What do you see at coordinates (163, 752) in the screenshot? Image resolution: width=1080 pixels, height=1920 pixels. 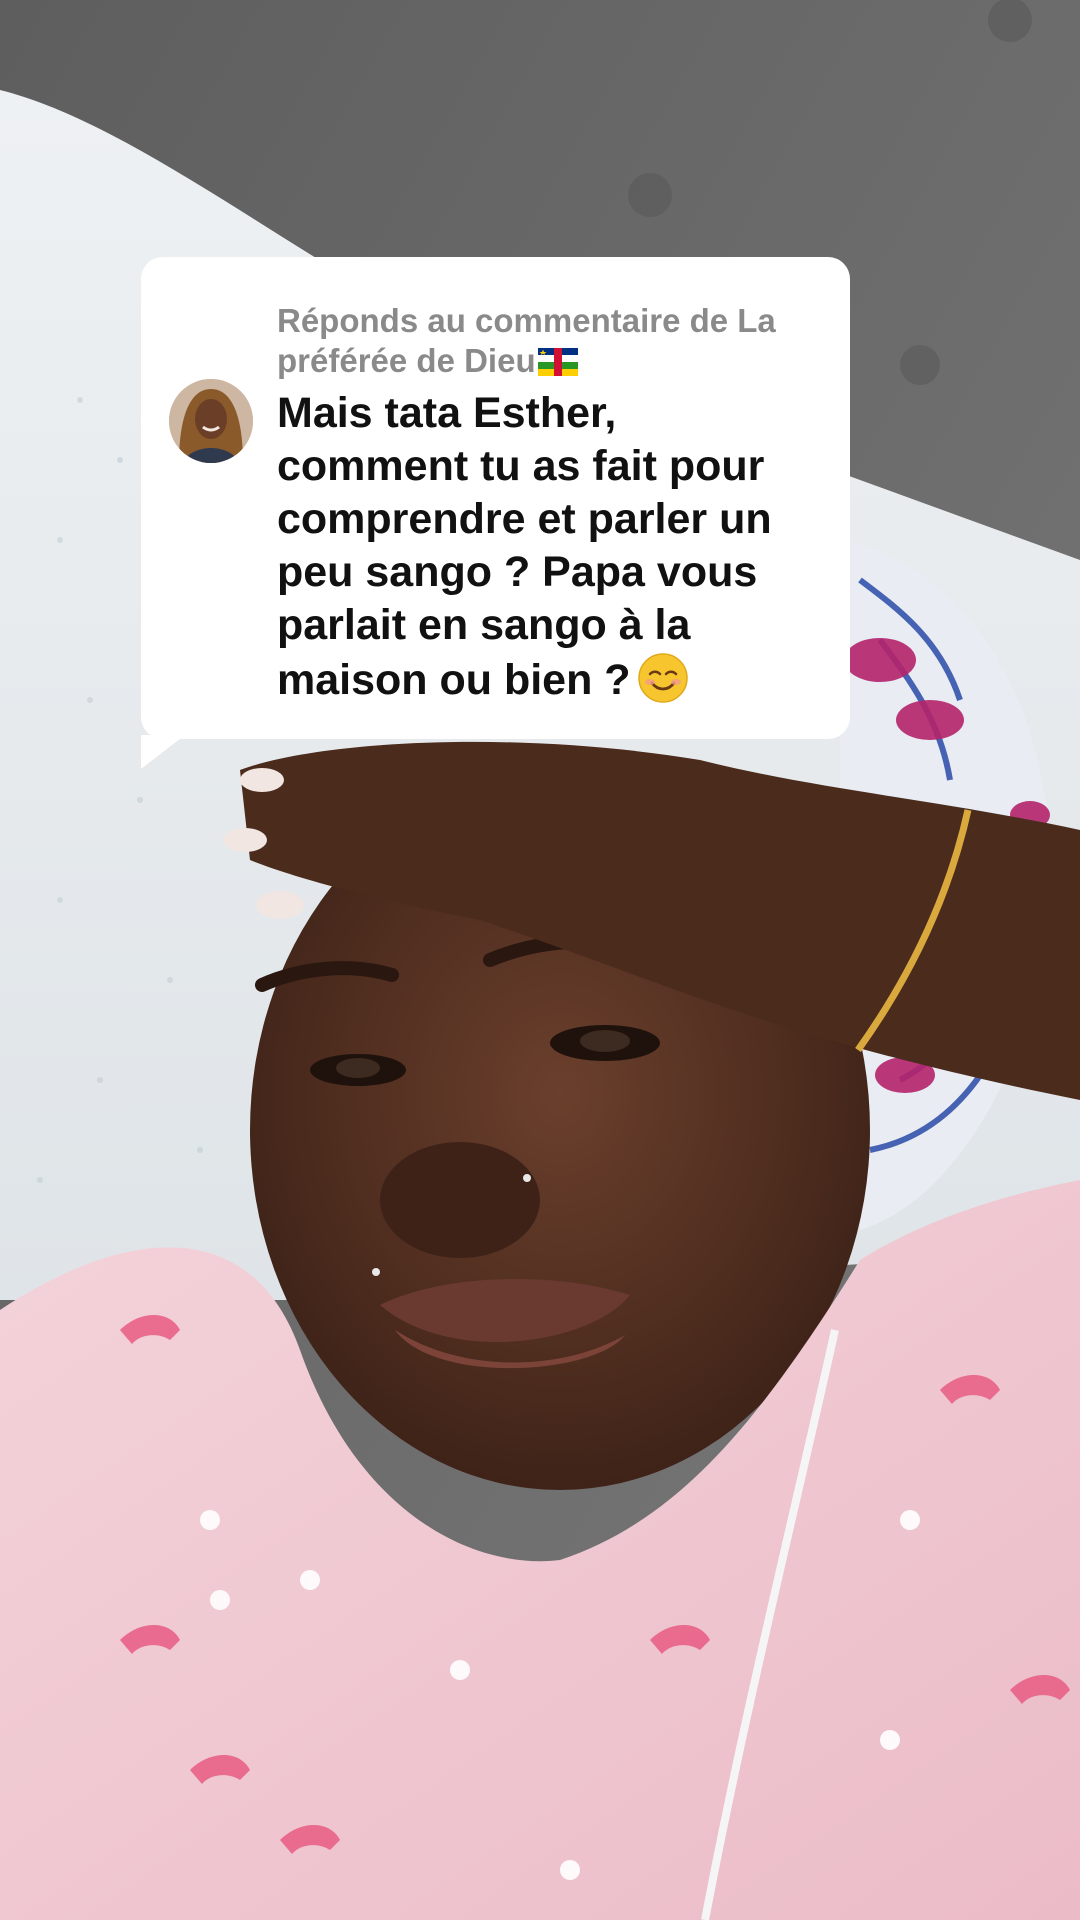 I see `sticker-tail` at bounding box center [163, 752].